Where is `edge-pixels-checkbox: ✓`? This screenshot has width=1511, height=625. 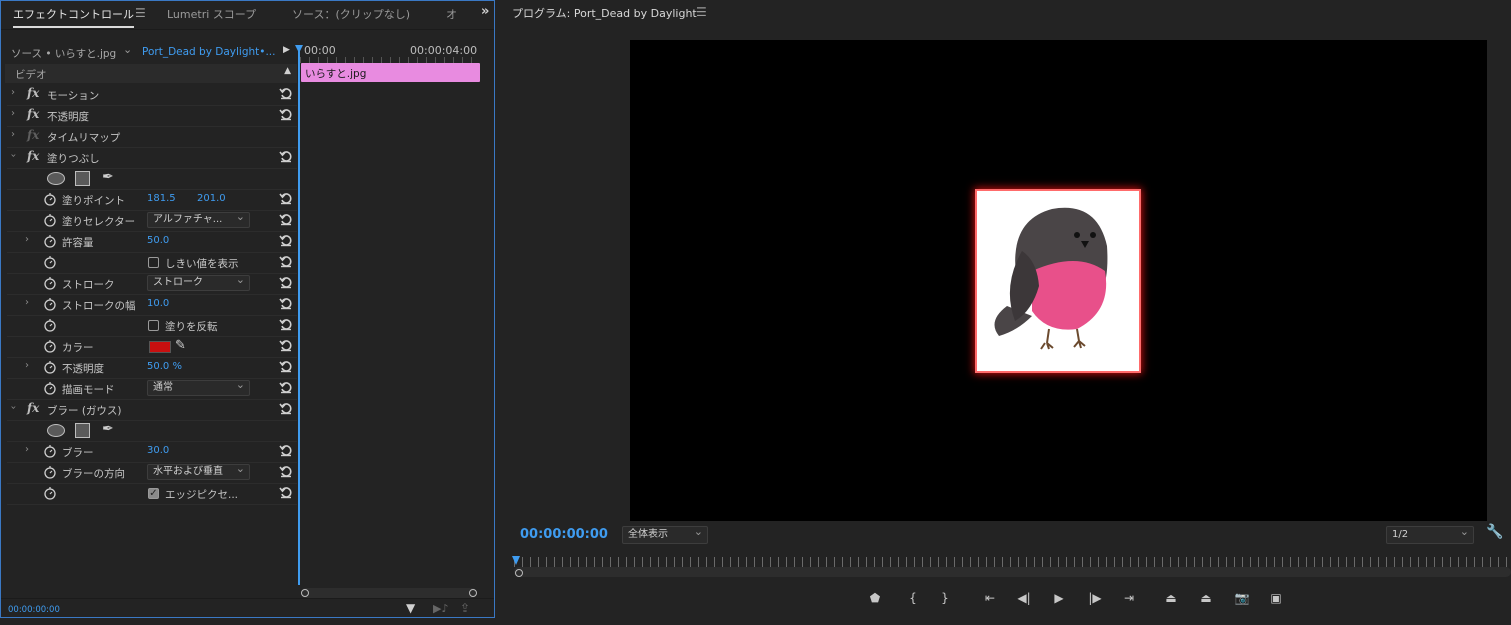 edge-pixels-checkbox: ✓ is located at coordinates (153, 493).